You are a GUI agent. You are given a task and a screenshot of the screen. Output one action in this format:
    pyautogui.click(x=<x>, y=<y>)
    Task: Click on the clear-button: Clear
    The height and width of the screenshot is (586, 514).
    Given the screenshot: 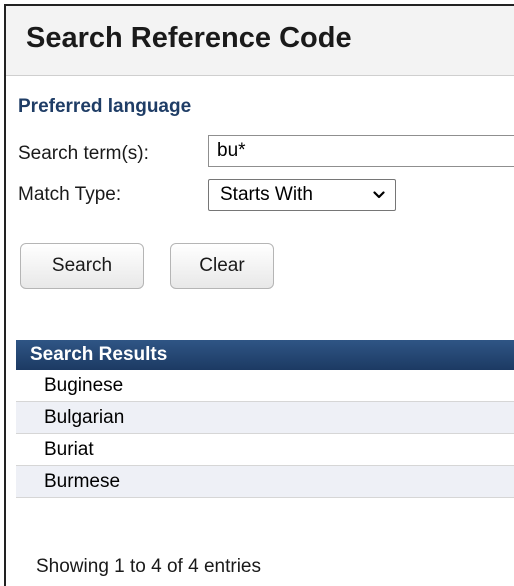 What is the action you would take?
    pyautogui.click(x=222, y=266)
    